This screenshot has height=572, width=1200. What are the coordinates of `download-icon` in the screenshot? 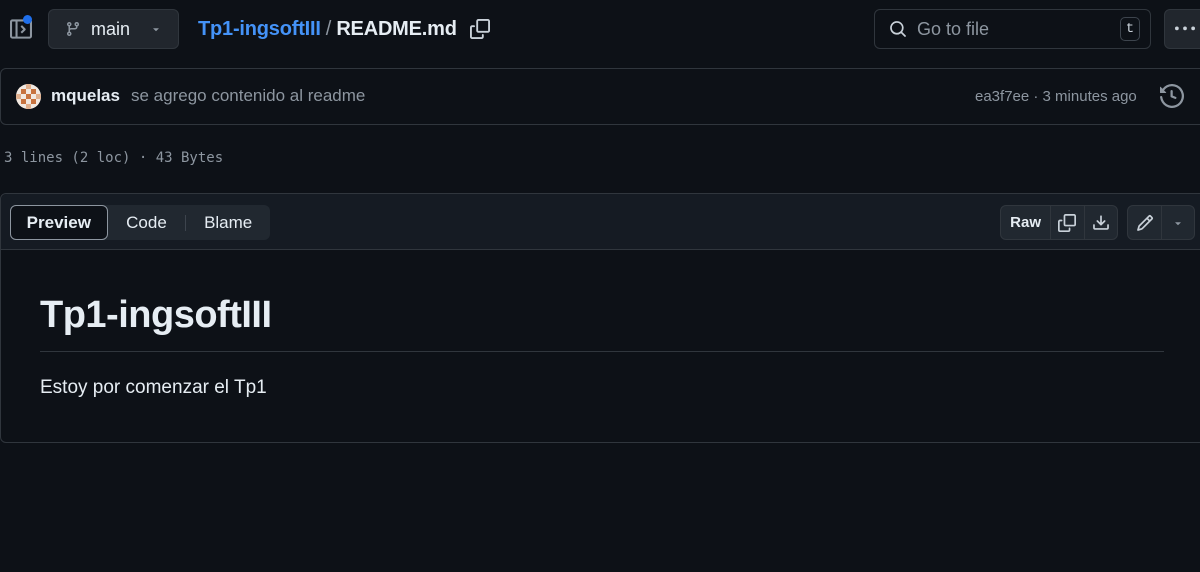 It's located at (1100, 222).